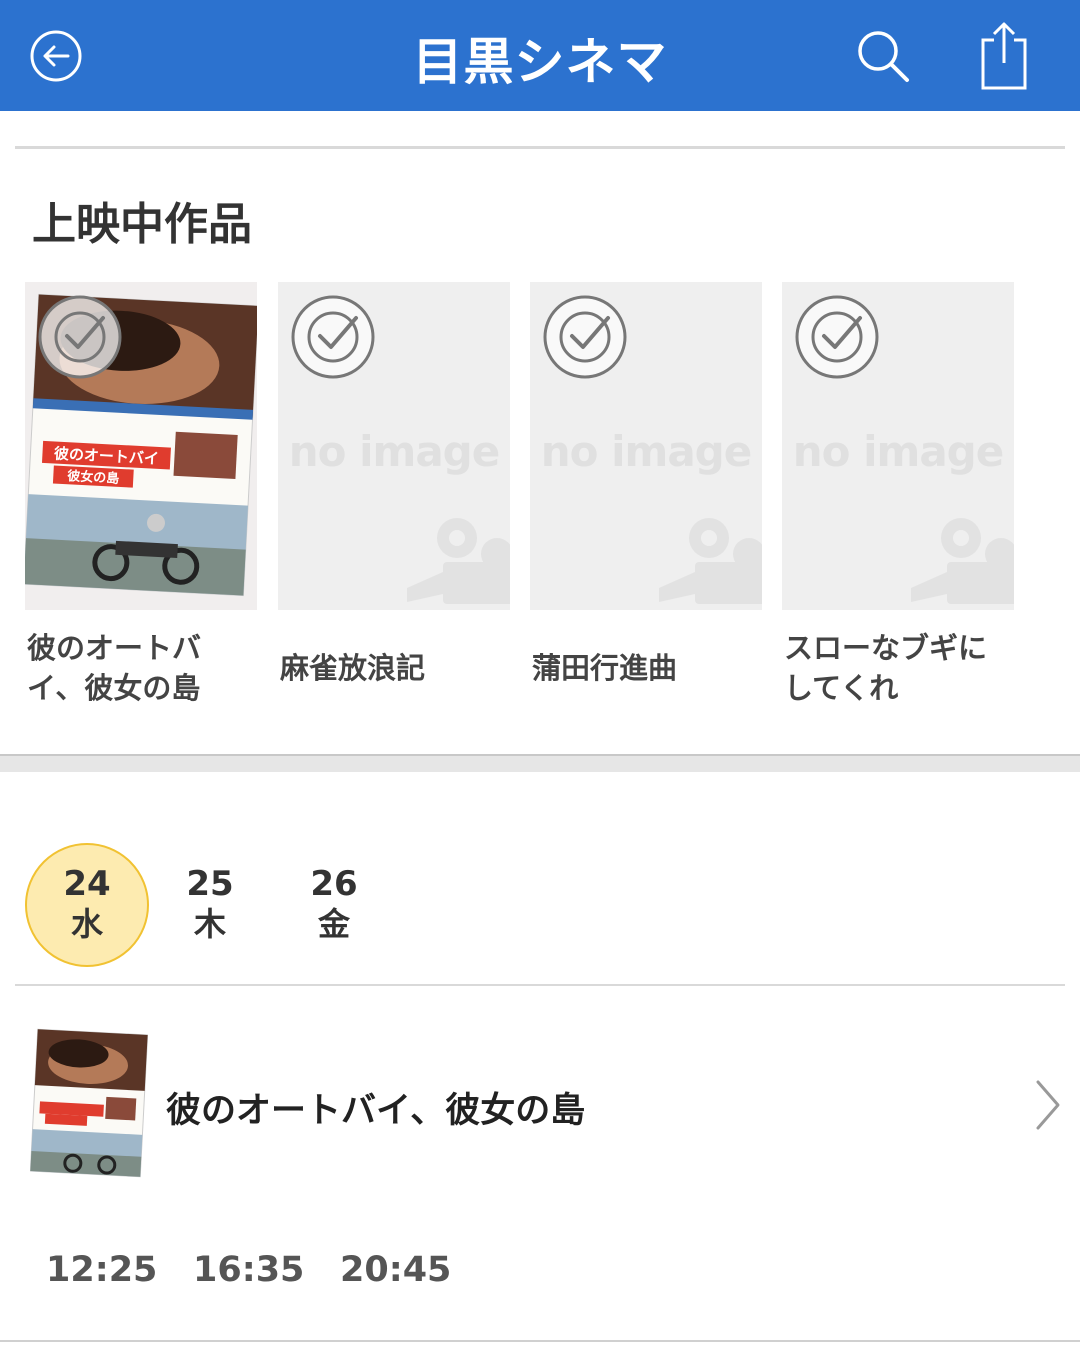 The image size is (1080, 1350). What do you see at coordinates (142, 224) in the screenshot?
I see `now-showing-heading: 上映中作品` at bounding box center [142, 224].